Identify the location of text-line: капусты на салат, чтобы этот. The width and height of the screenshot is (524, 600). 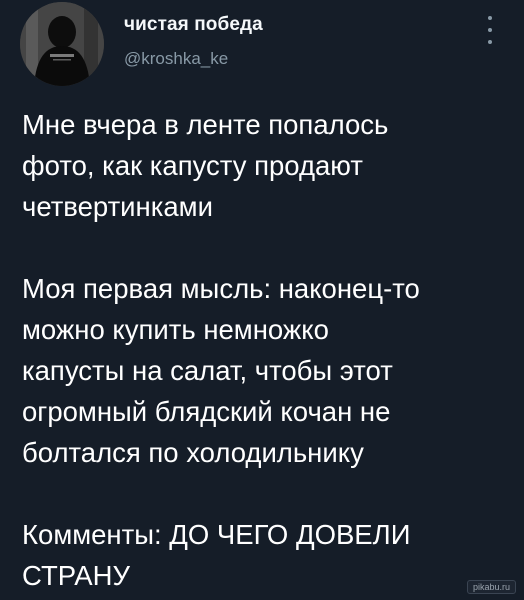
(207, 370).